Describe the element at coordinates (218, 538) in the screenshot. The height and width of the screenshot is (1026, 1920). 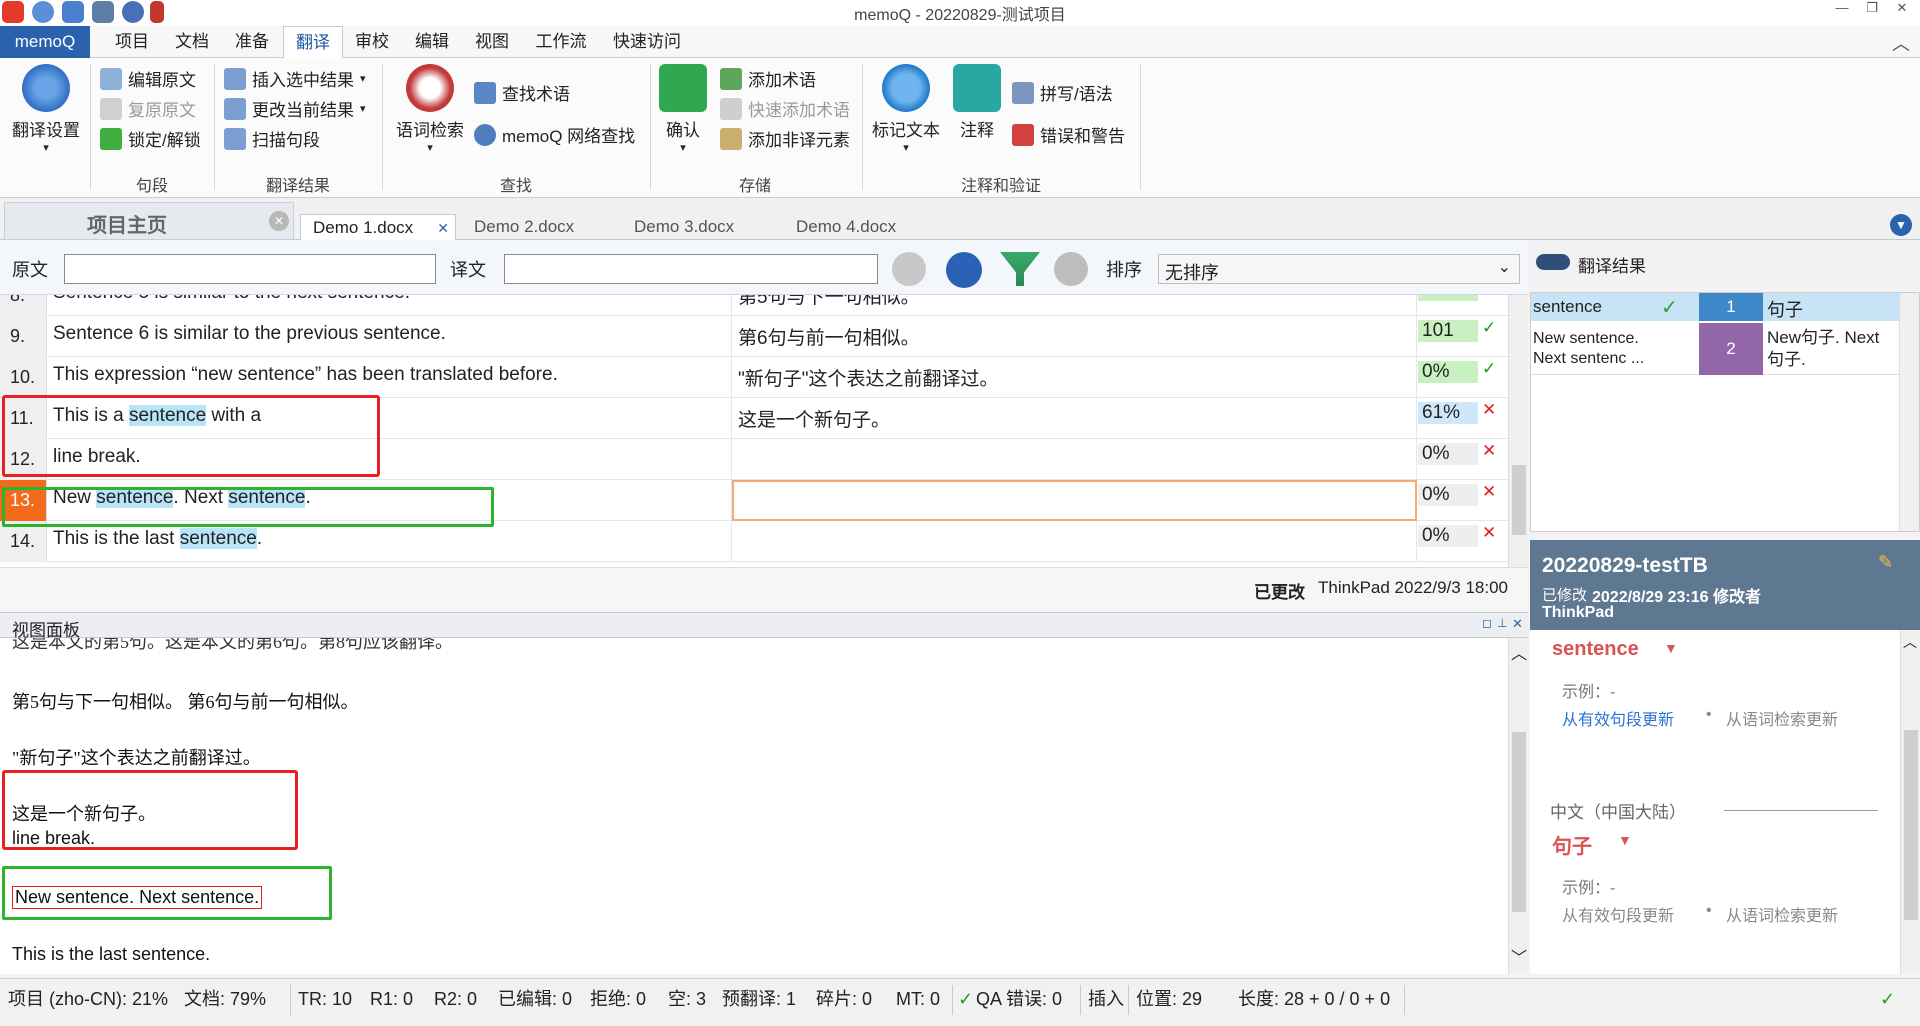
I see `term-highlight: sentence` at that location.